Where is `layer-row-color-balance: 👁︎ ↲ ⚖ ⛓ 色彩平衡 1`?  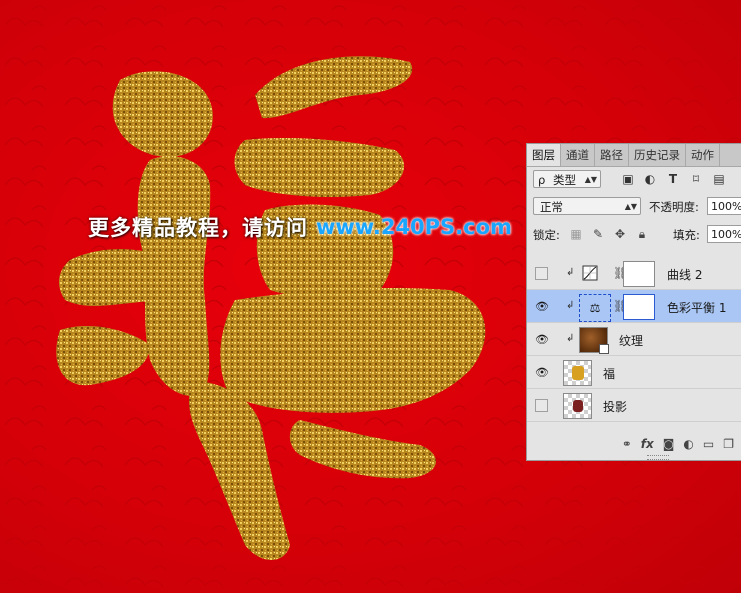 layer-row-color-balance: 👁︎ ↲ ⚖ ⛓ 色彩平衡 1 is located at coordinates (634, 306).